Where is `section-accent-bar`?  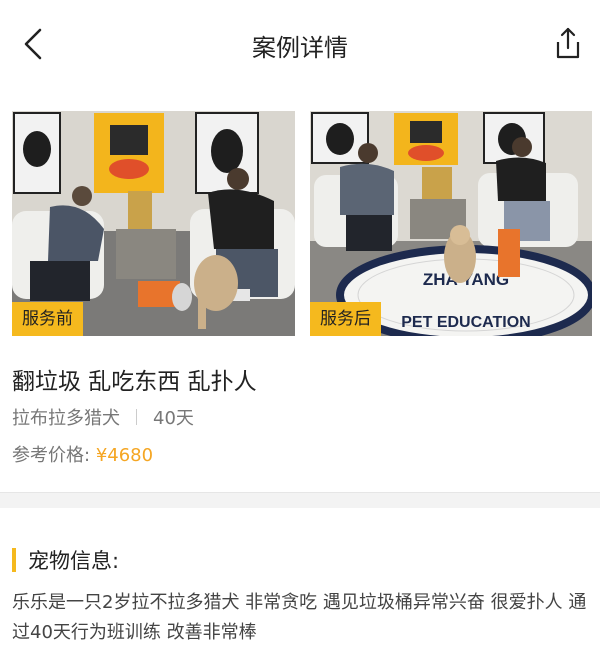 section-accent-bar is located at coordinates (14, 560).